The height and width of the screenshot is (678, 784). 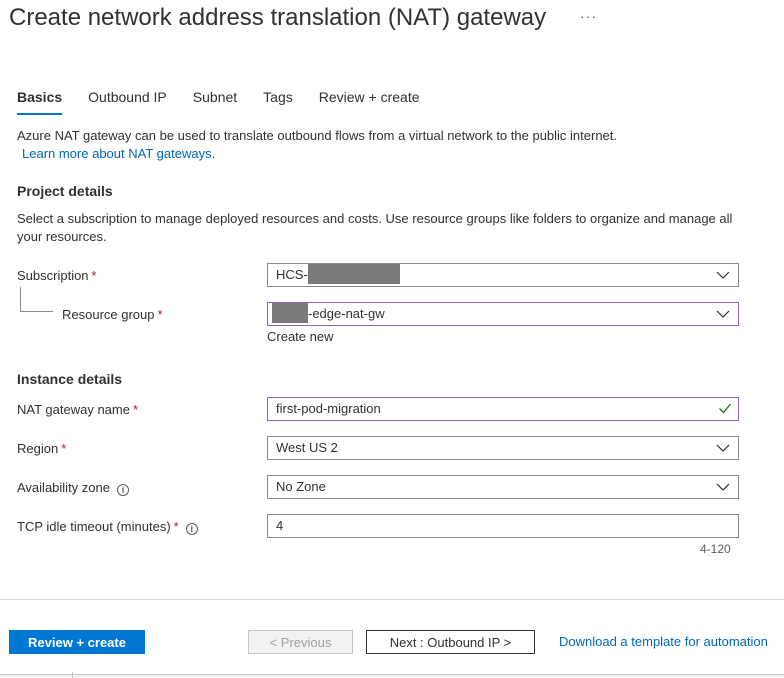 What do you see at coordinates (503, 409) in the screenshot?
I see `nat-gateway-name-input: first-pod-migration` at bounding box center [503, 409].